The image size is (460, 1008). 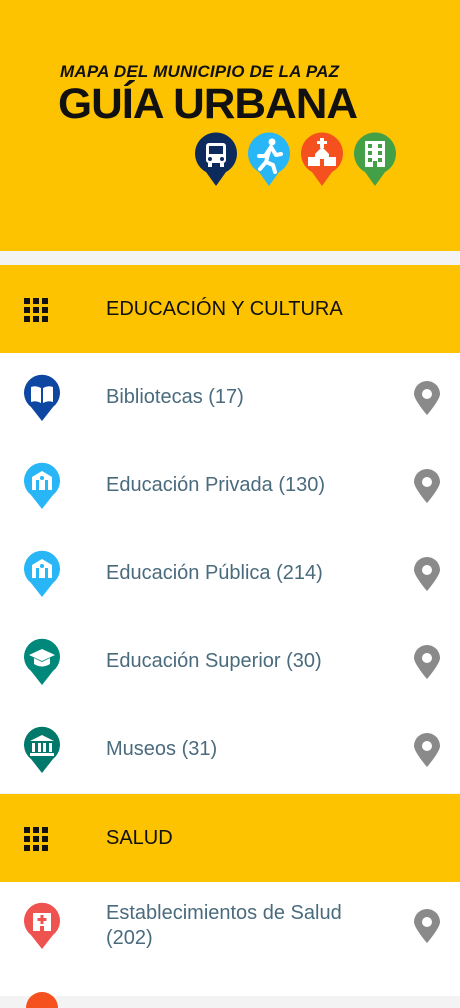 I want to click on app-logo: MAPA DEL MUNICIPIO DE LA PAZ GUÍA URBANA, so click(x=228, y=125).